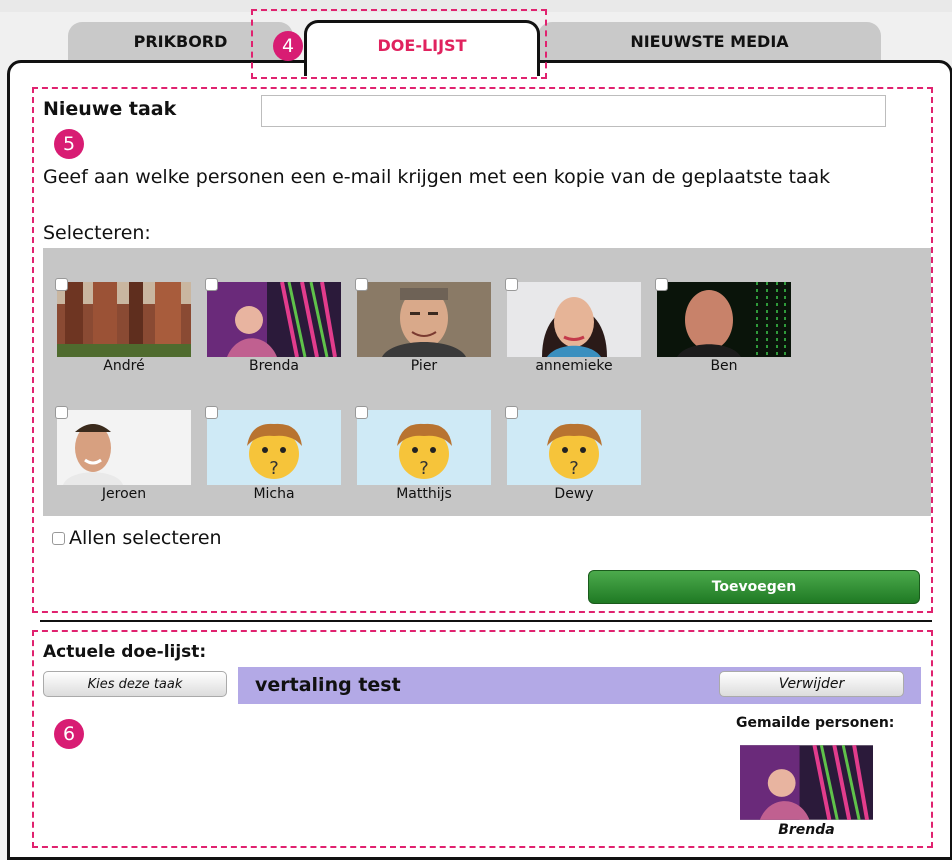  I want to click on person-card-brenda: Brenda, so click(273, 330).